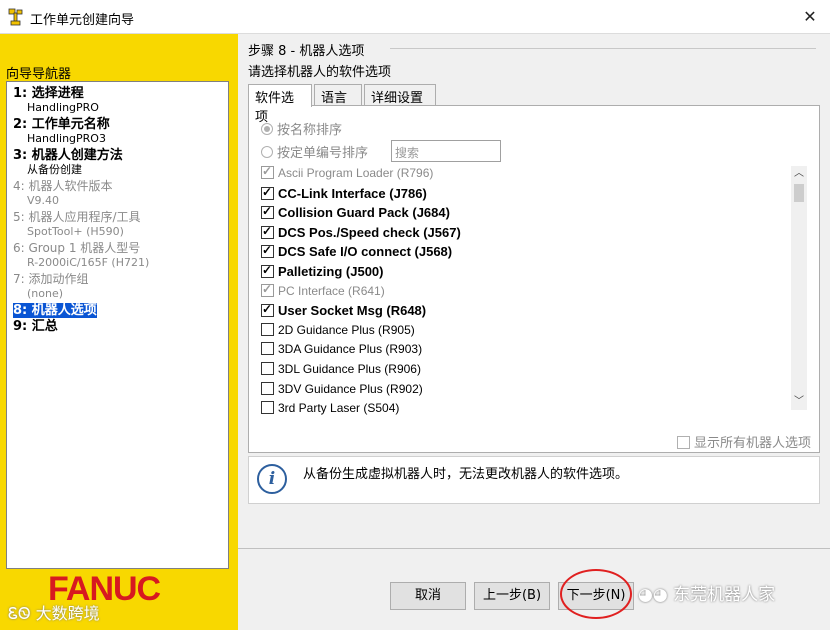  What do you see at coordinates (339, 408) in the screenshot?
I see `software-option-label: 3rd Party Laser (S504)` at bounding box center [339, 408].